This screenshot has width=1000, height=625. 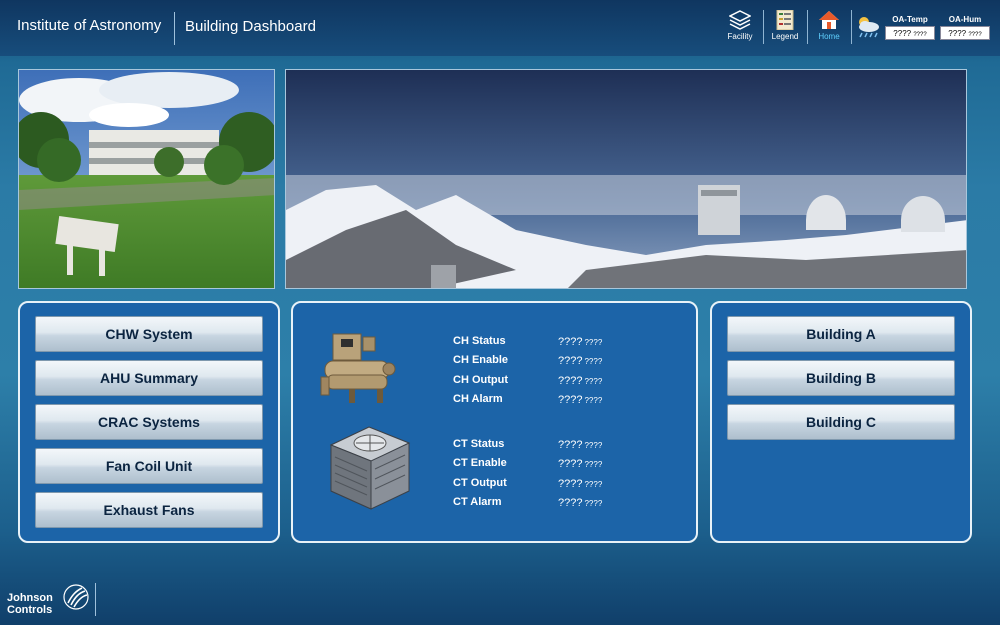 What do you see at coordinates (580, 464) in the screenshot?
I see `ct-enable-value: ????????` at bounding box center [580, 464].